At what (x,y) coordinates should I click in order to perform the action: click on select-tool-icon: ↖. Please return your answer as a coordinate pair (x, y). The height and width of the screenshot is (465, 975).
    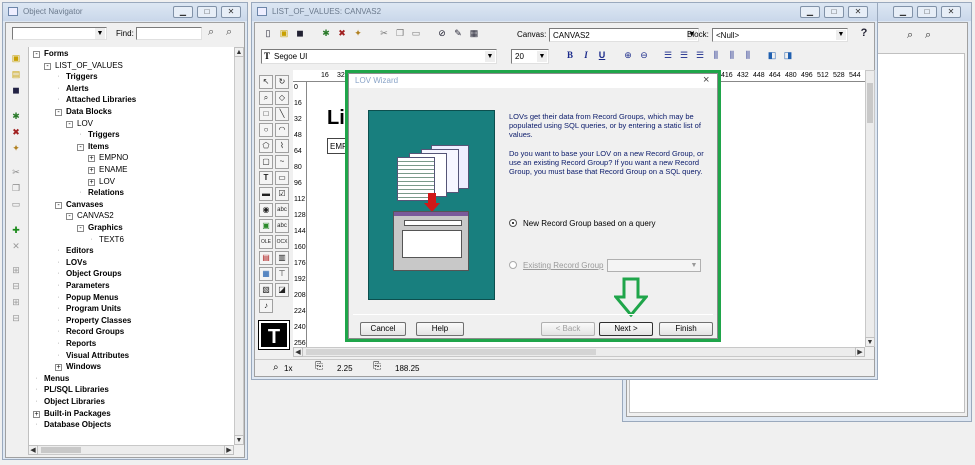
    Looking at the image, I should click on (266, 82).